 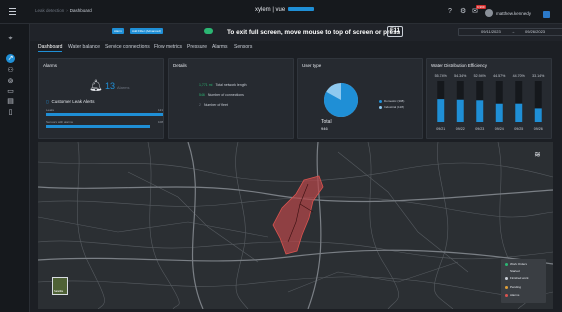 I want to click on user-type-card-title: User type, so click(x=312, y=65).